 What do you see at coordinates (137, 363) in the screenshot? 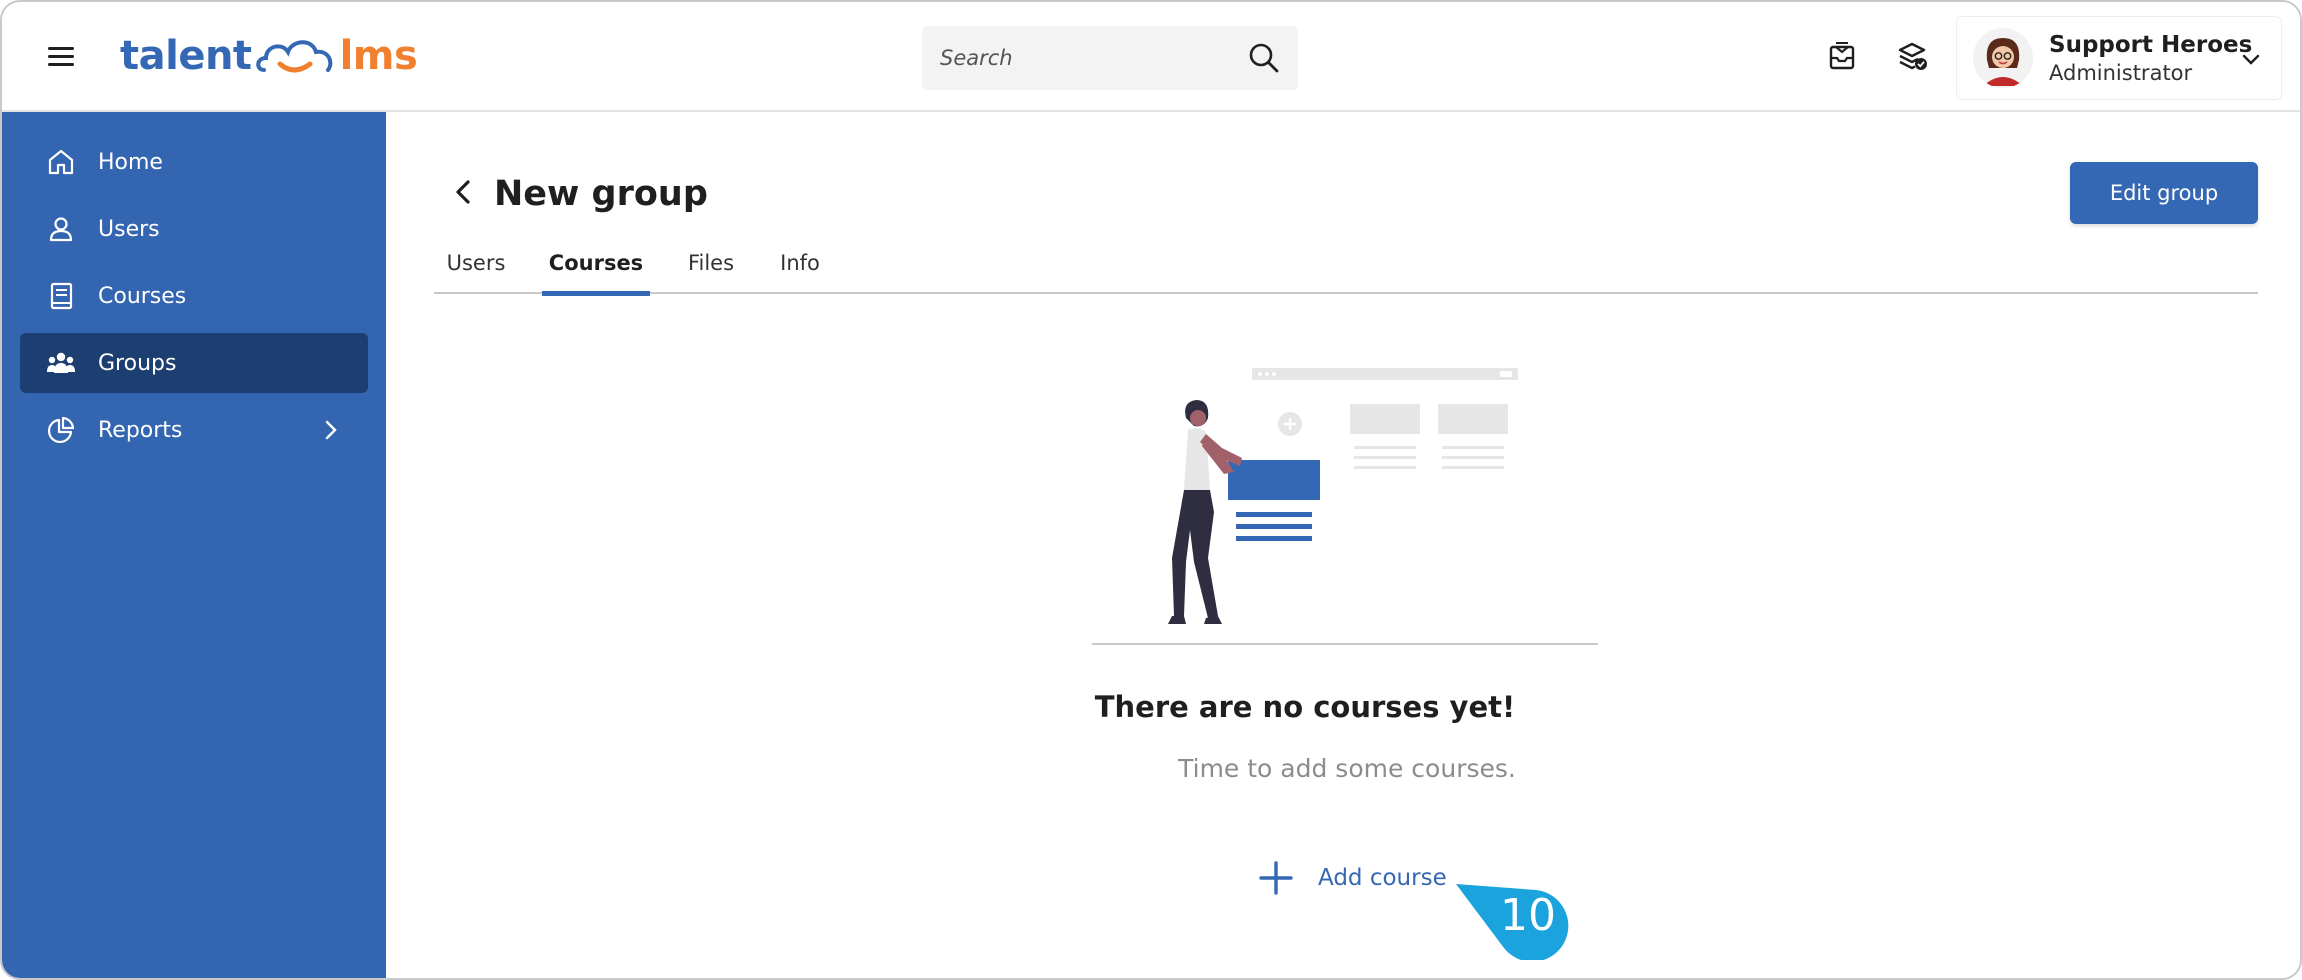
I see `sidebar-item-label: Groups` at bounding box center [137, 363].